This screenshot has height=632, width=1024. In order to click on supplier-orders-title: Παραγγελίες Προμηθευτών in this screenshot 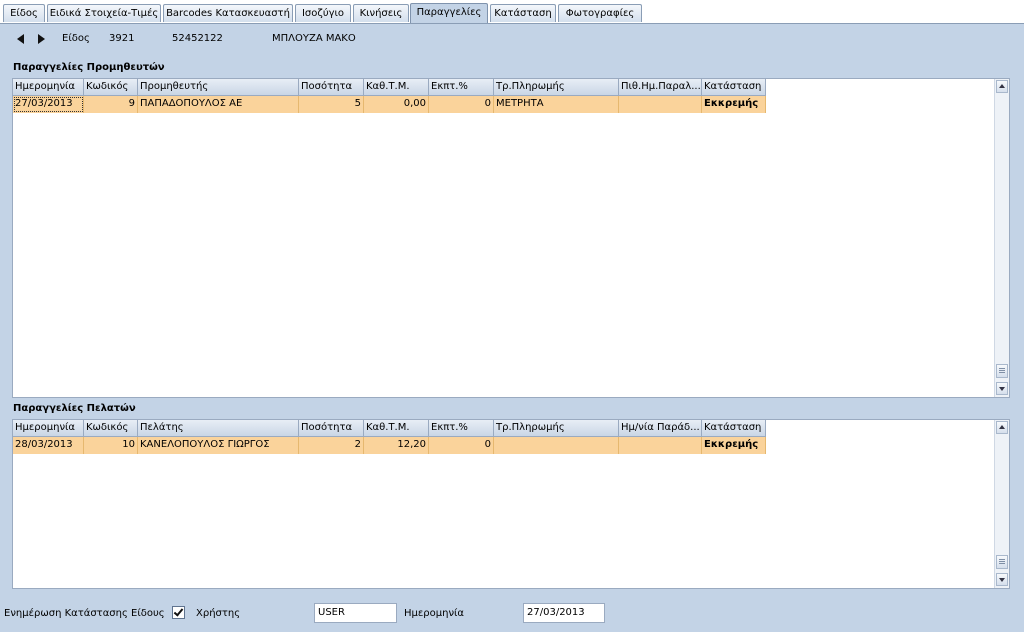, I will do `click(89, 67)`.